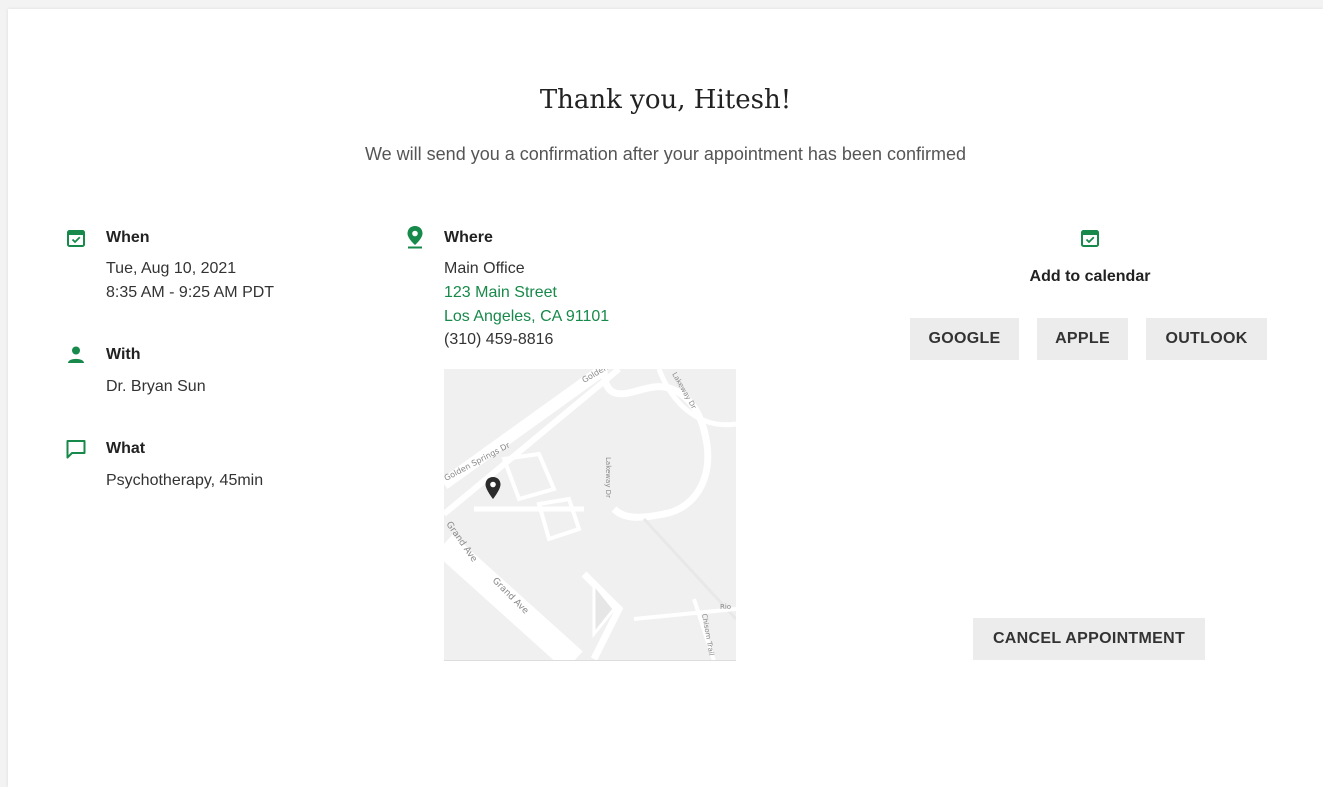 This screenshot has width=1323, height=787. I want to click on provider-name: Dr. Bryan Sun, so click(156, 386).